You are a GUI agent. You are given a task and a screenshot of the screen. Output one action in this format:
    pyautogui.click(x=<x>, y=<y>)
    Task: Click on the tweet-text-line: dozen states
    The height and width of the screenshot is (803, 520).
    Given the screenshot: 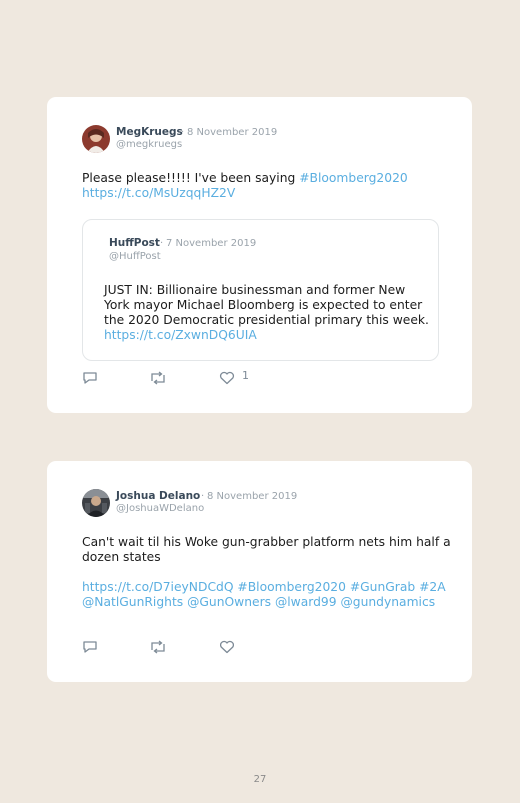 What is the action you would take?
    pyautogui.click(x=121, y=557)
    